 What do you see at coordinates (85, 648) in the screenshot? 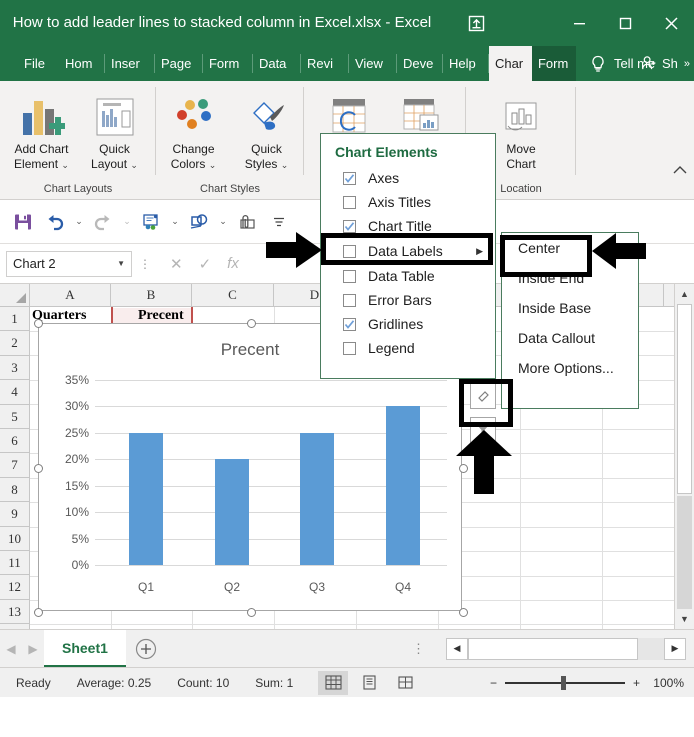
I see `sheet-tab-sheet1: Sheet1` at bounding box center [85, 648].